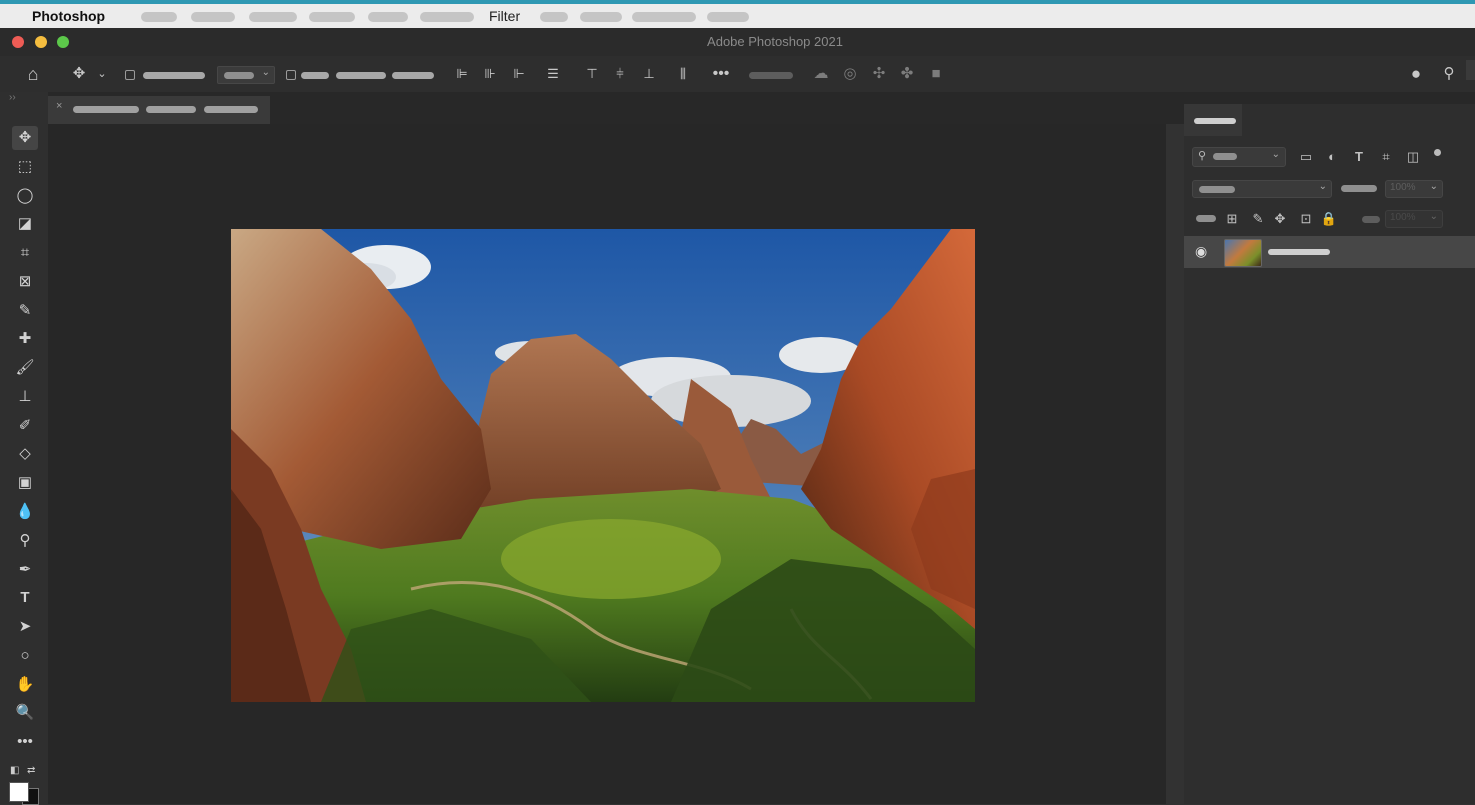  I want to click on history-brush-tool-icon: ✐, so click(25, 426).